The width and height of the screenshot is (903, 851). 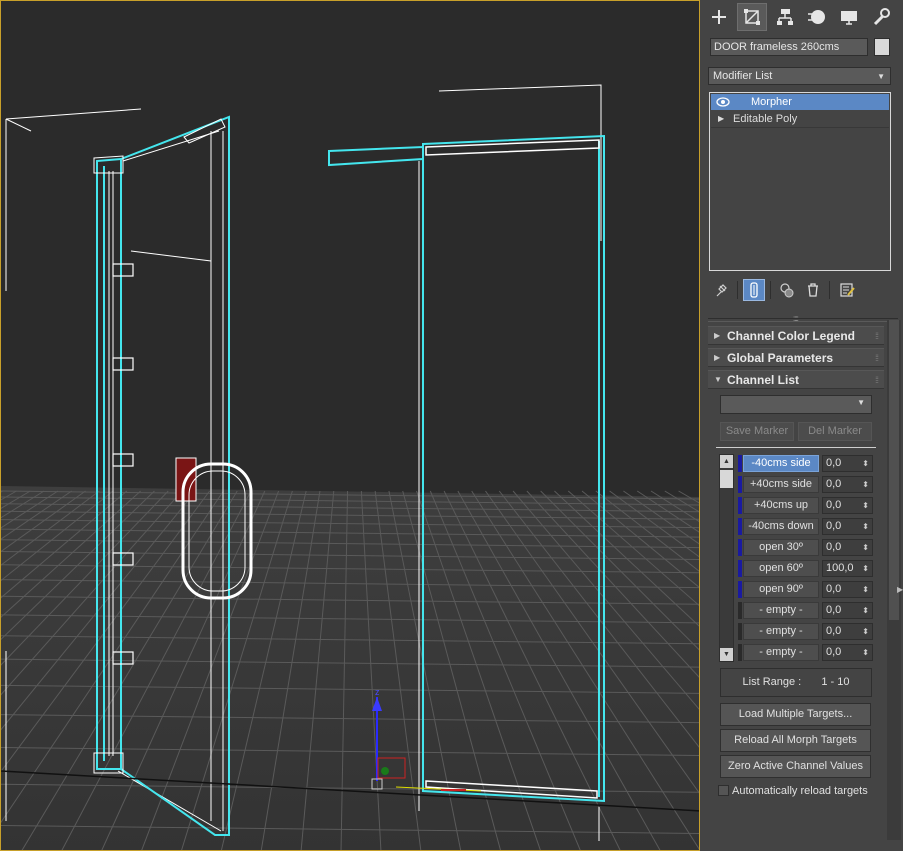 I want to click on rollout-grip-icon: ⁞⁞, so click(x=876, y=358).